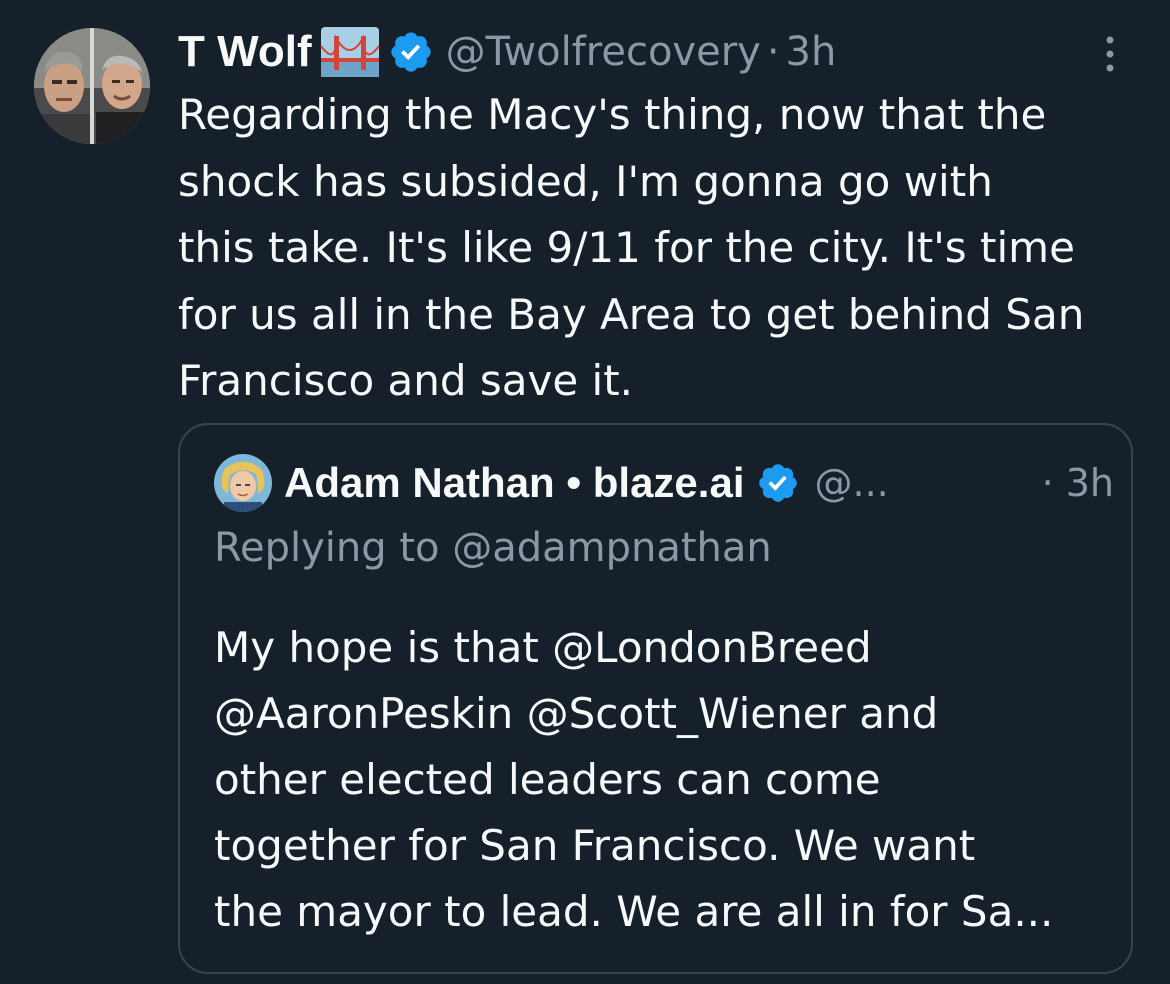 The width and height of the screenshot is (1170, 984). What do you see at coordinates (811, 52) in the screenshot?
I see `tweet-timestamp: 3h` at bounding box center [811, 52].